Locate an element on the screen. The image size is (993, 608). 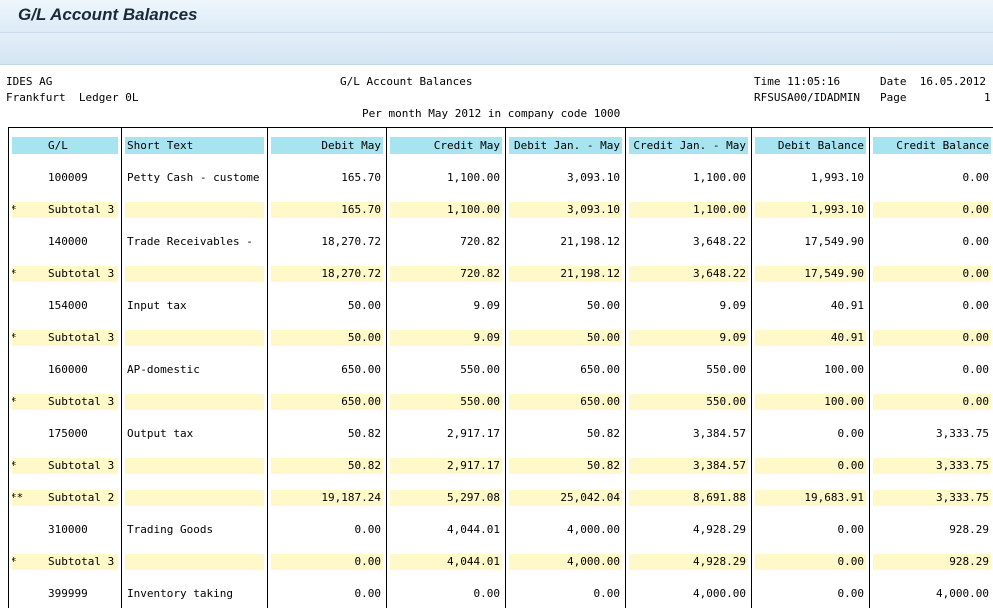
column-header-gl: G/L is located at coordinates (65, 144).